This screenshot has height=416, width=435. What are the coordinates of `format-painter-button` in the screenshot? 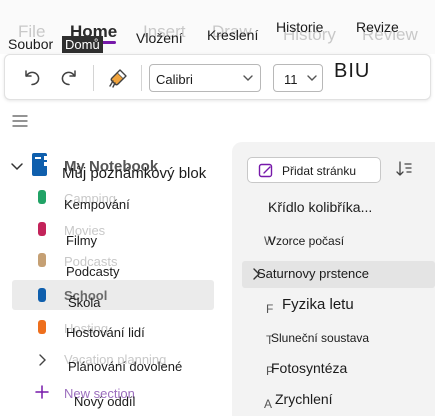 It's located at (118, 78).